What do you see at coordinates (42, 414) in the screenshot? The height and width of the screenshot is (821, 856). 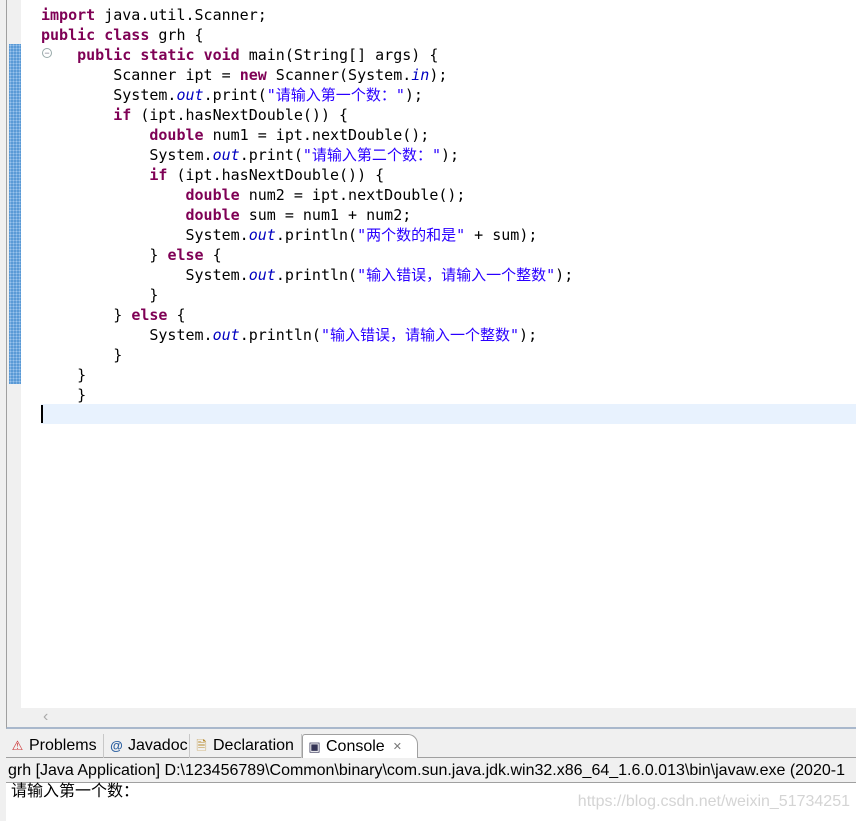 I see `text-caret` at bounding box center [42, 414].